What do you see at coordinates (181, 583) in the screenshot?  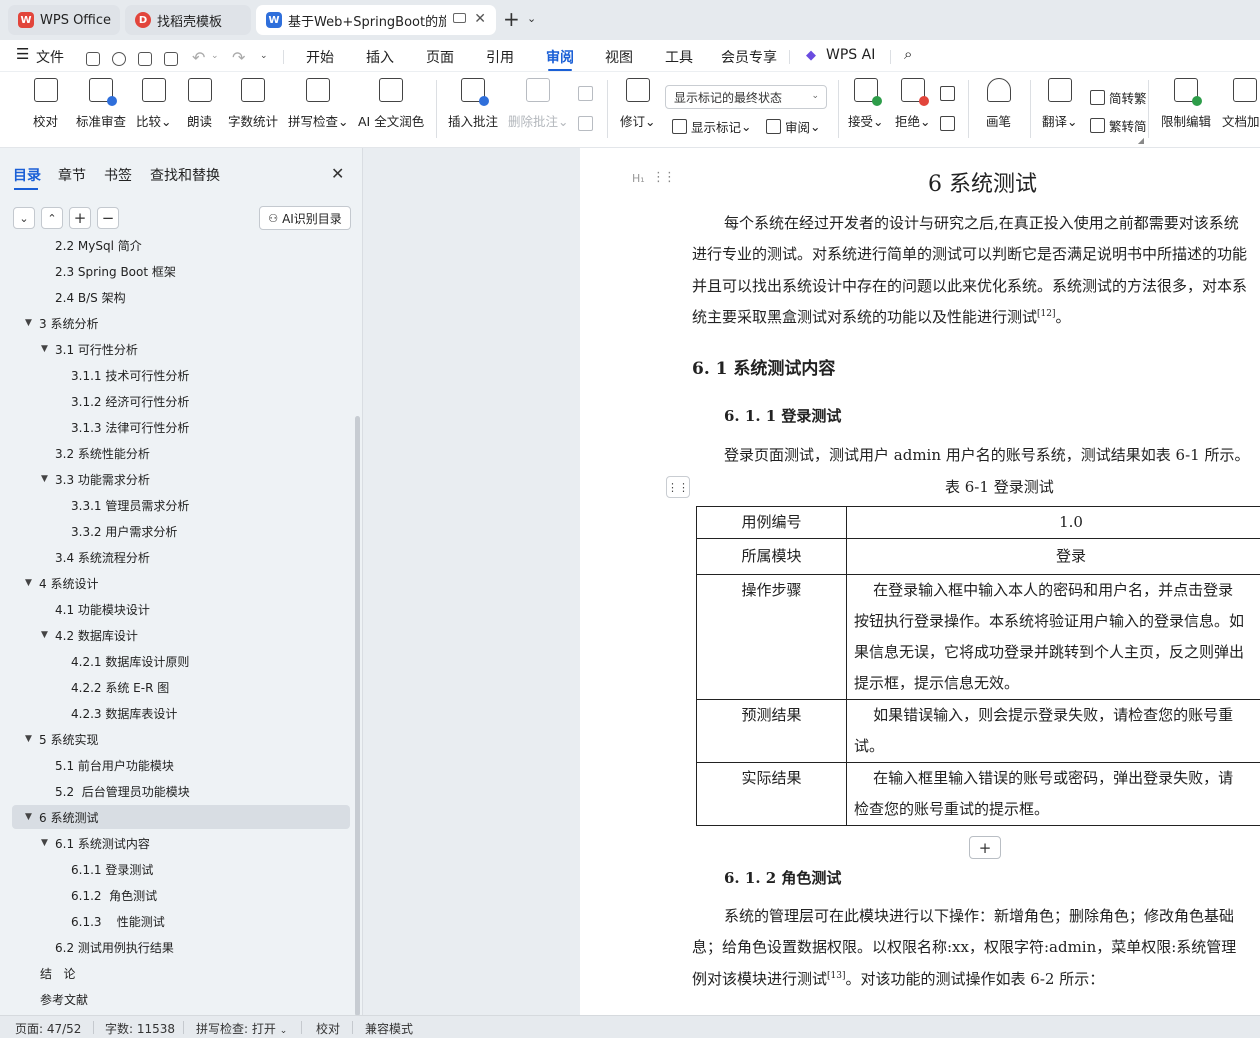 I see `toc-item: ▼ 4 系统设计` at bounding box center [181, 583].